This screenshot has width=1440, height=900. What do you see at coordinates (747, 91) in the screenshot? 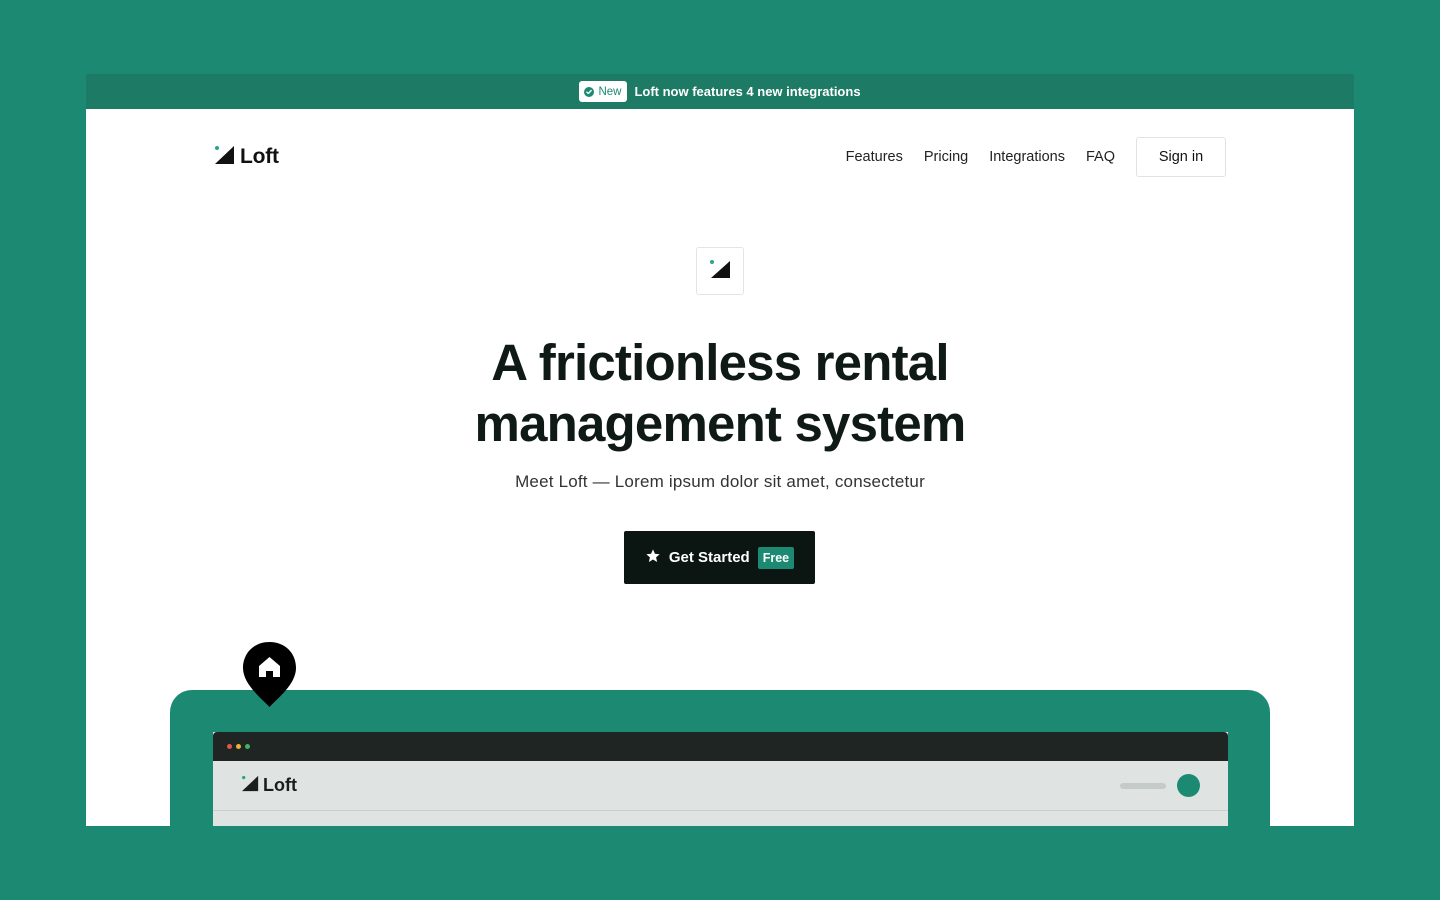
I see `announcement-text: Loft now features 4 new integrations` at bounding box center [747, 91].